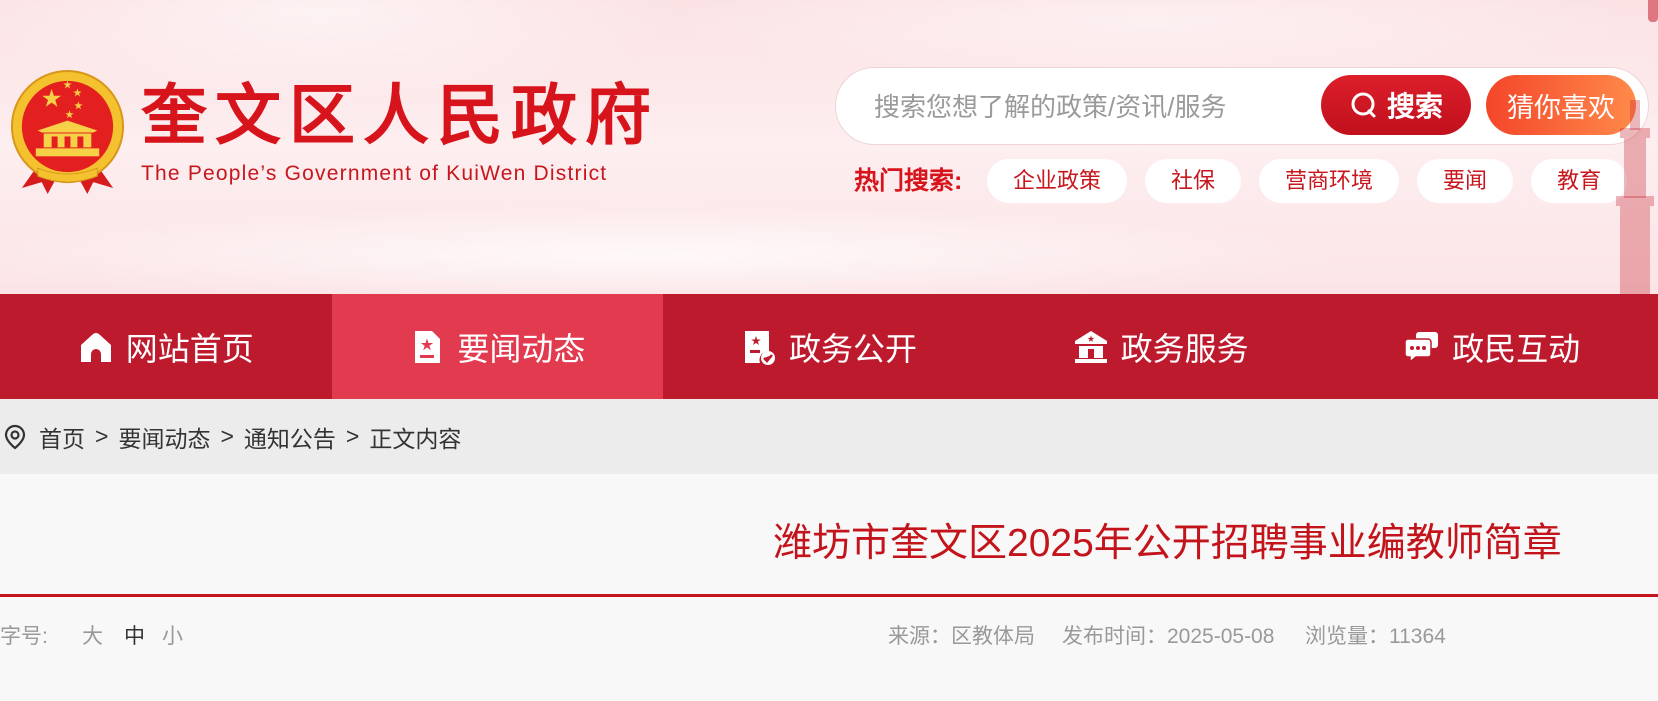  I want to click on hot-search-tags: 企业政策 社保 营商环境 要闻 教育, so click(1307, 181).